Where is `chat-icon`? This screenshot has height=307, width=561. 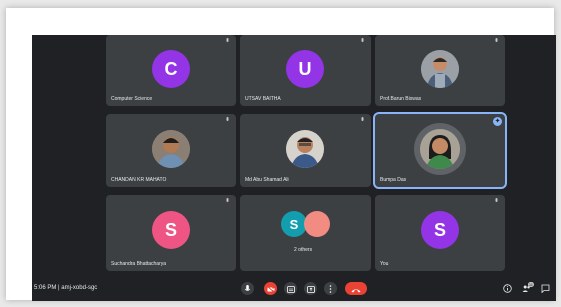 chat-icon is located at coordinates (545, 289).